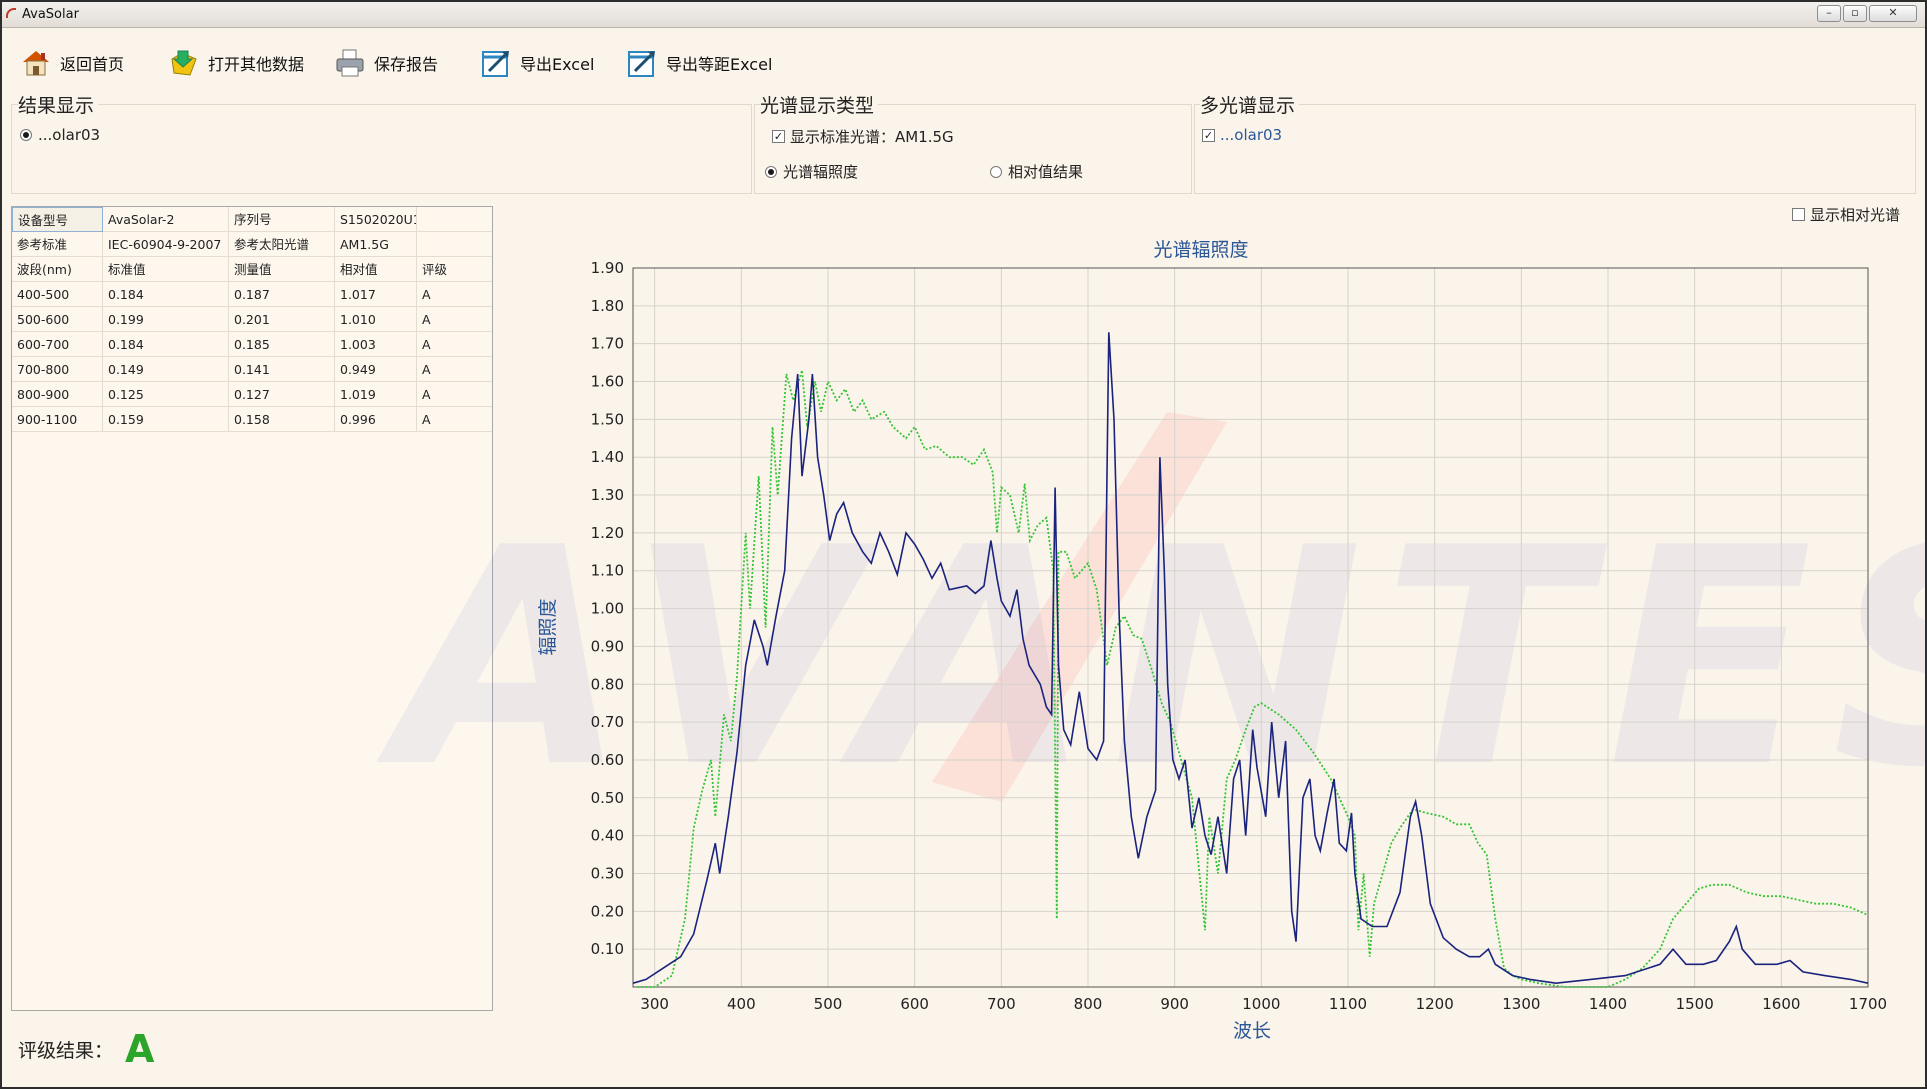  I want to click on chart-title: 光谱辐照度, so click(1200, 250).